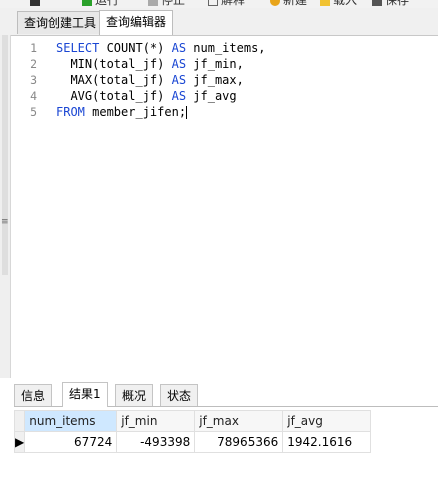  I want to click on line-number: 5, so click(33, 112).